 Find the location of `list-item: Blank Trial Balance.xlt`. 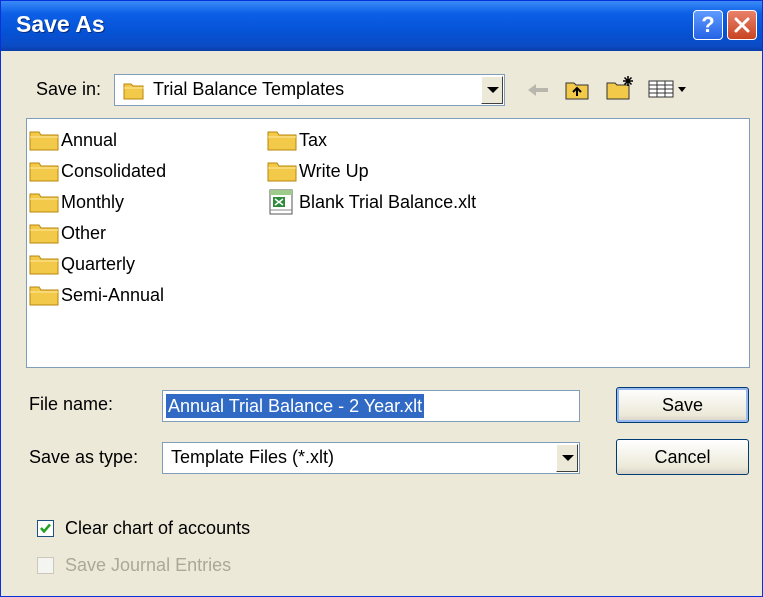

list-item: Blank Trial Balance.xlt is located at coordinates (371, 202).